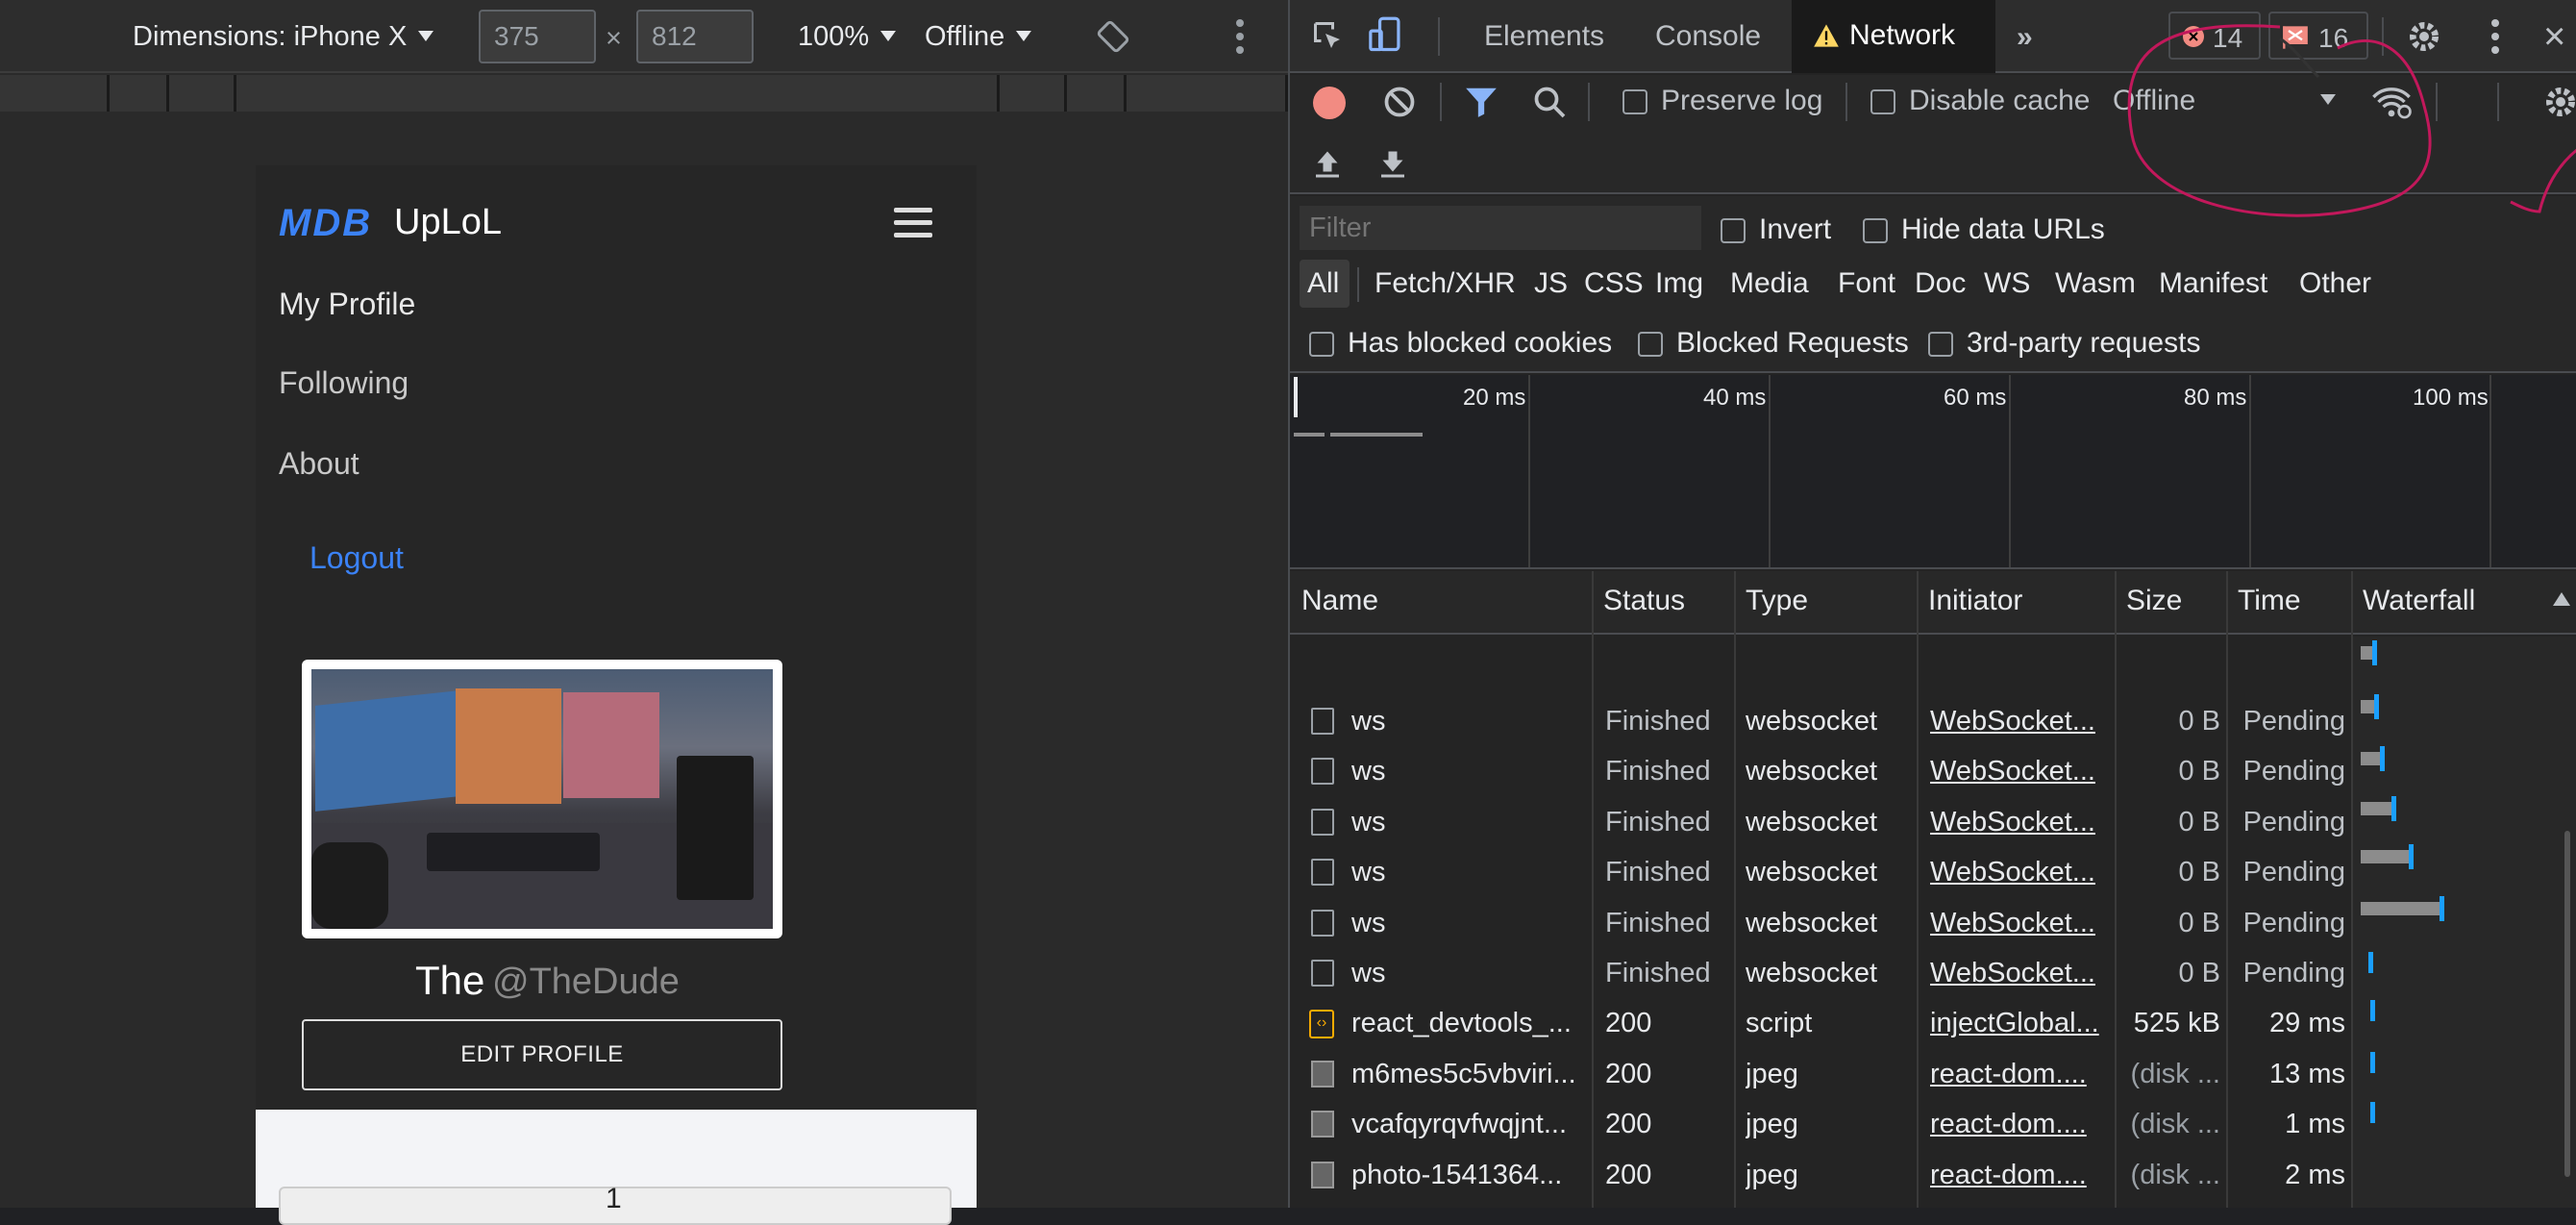  What do you see at coordinates (2561, 599) in the screenshot?
I see `sort-asc-icon` at bounding box center [2561, 599].